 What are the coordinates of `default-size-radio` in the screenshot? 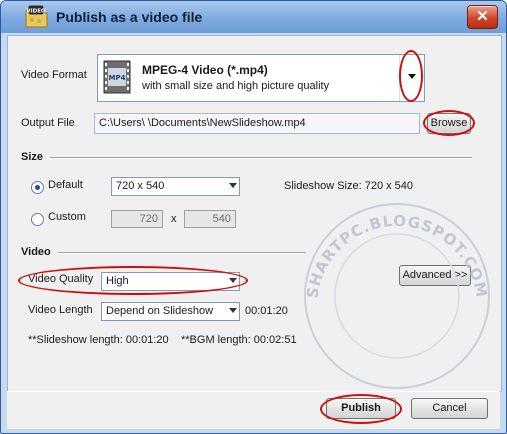 It's located at (37, 187).